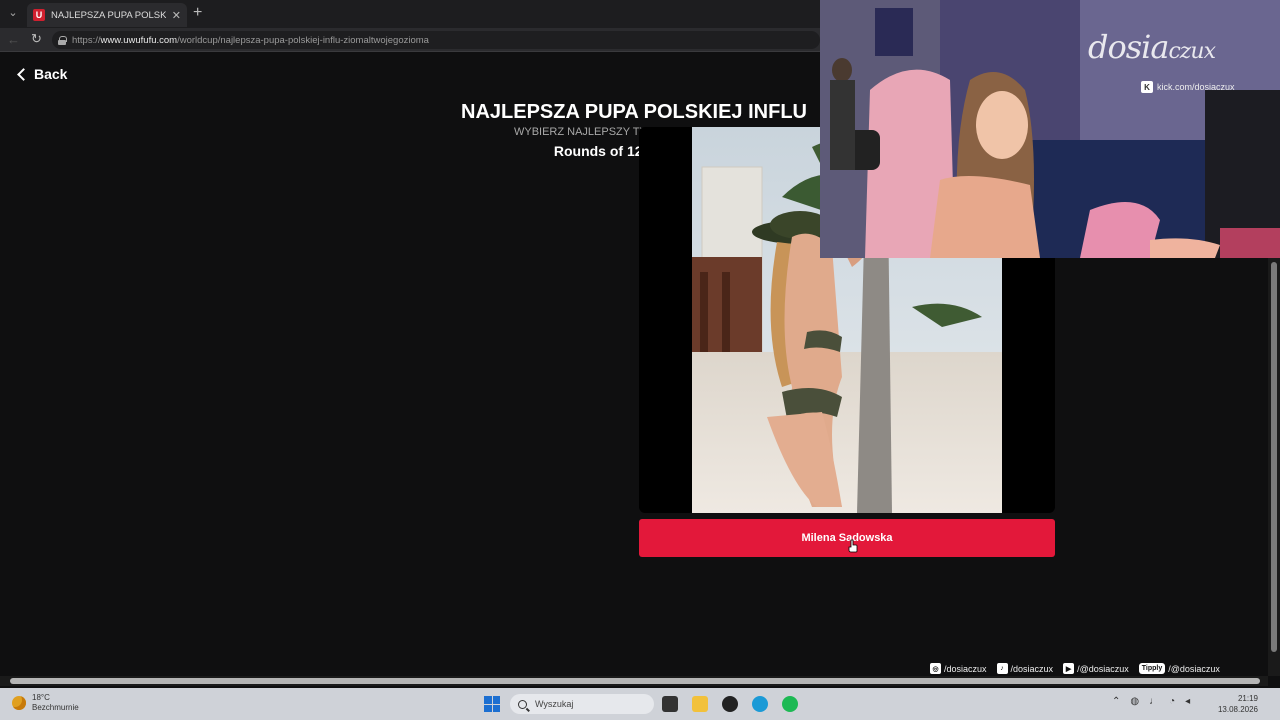 The image size is (1280, 720). Describe the element at coordinates (634, 112) in the screenshot. I see `page-title: NAJLEPSZA PUPA POLSKIEJ INFLU` at that location.